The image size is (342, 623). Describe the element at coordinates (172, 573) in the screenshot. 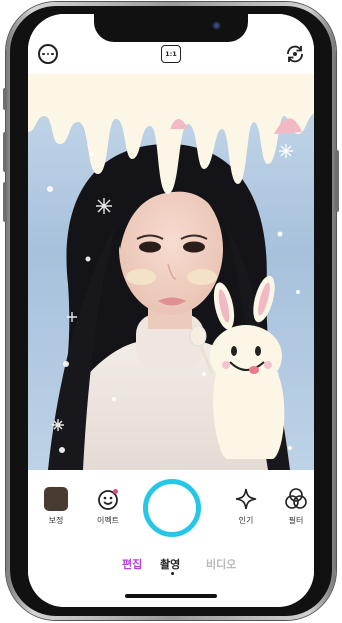

I see `active-mode-indicator` at that location.